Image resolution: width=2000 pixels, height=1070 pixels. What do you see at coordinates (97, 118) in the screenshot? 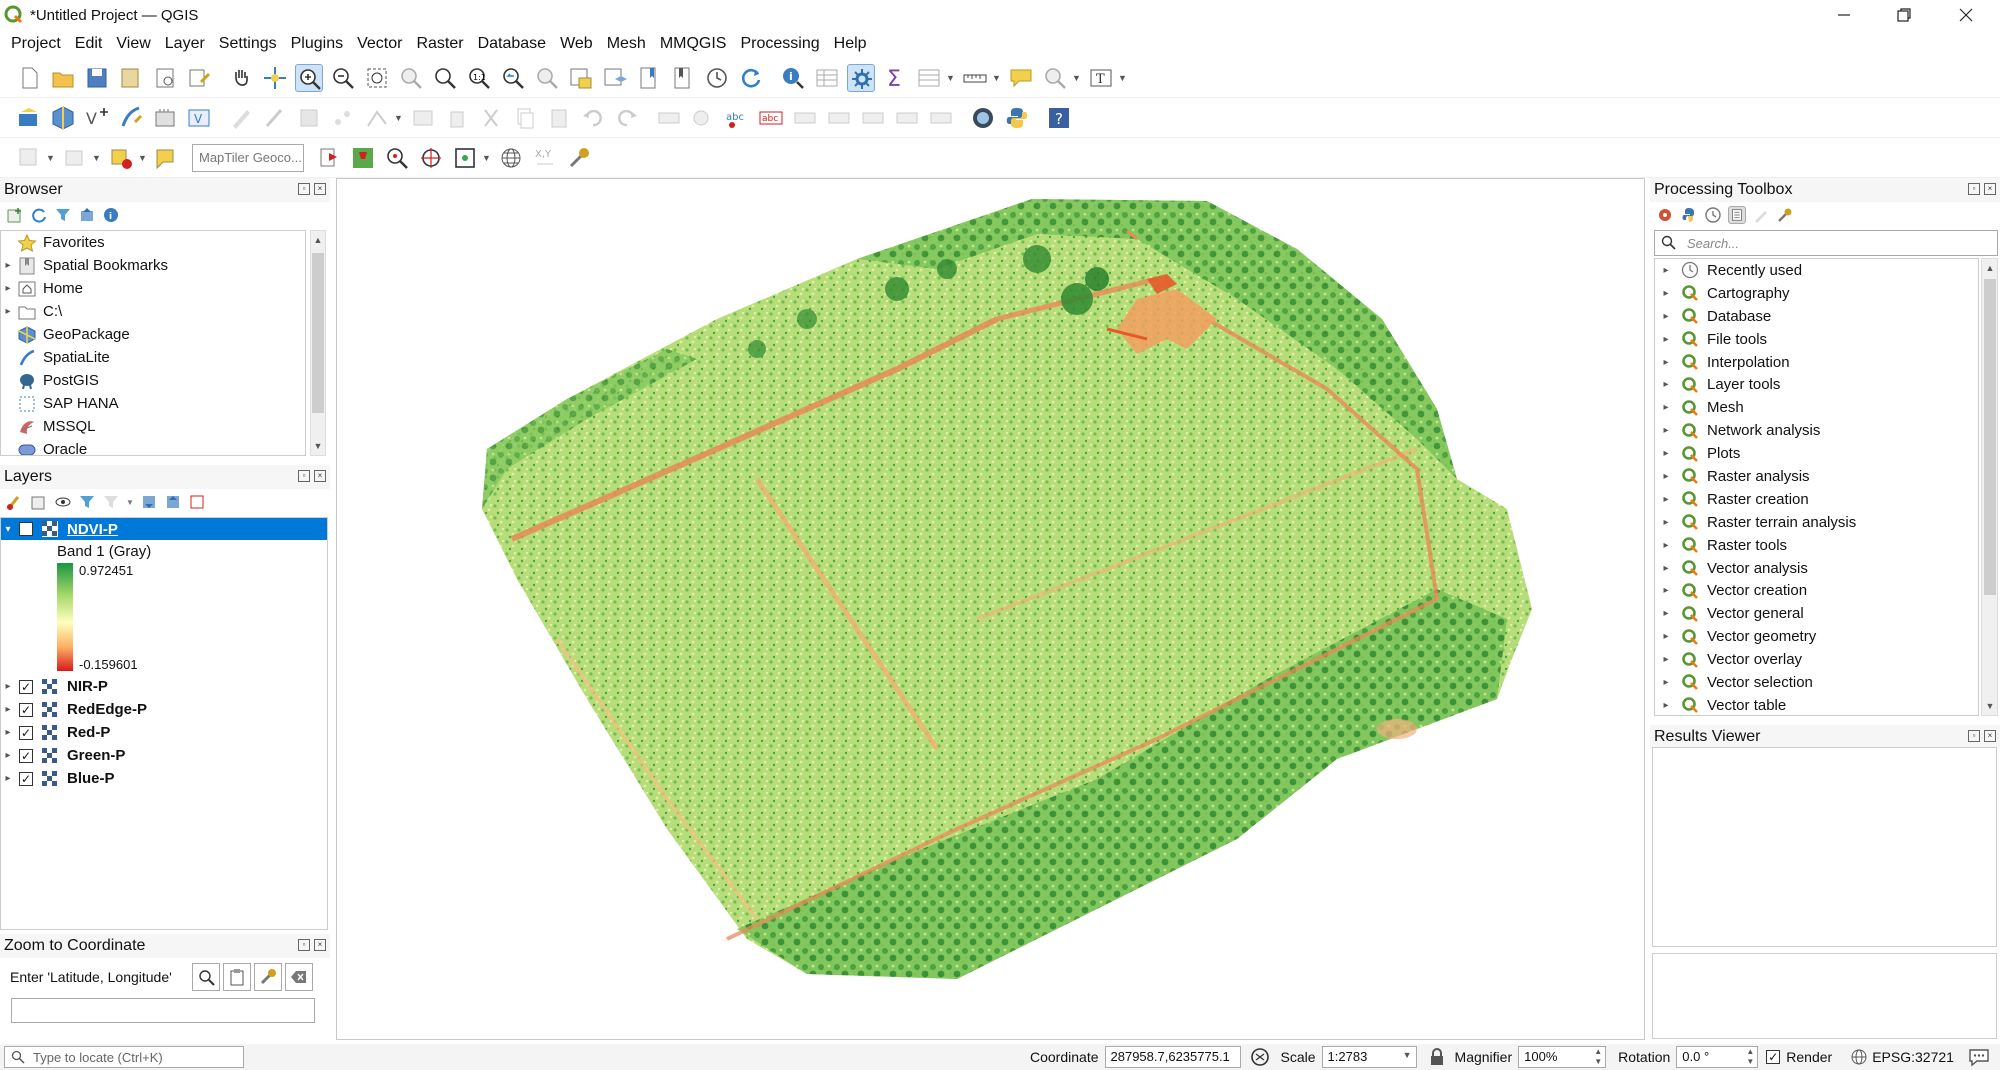
I see `new-shapefile-layer-icon: V` at bounding box center [97, 118].